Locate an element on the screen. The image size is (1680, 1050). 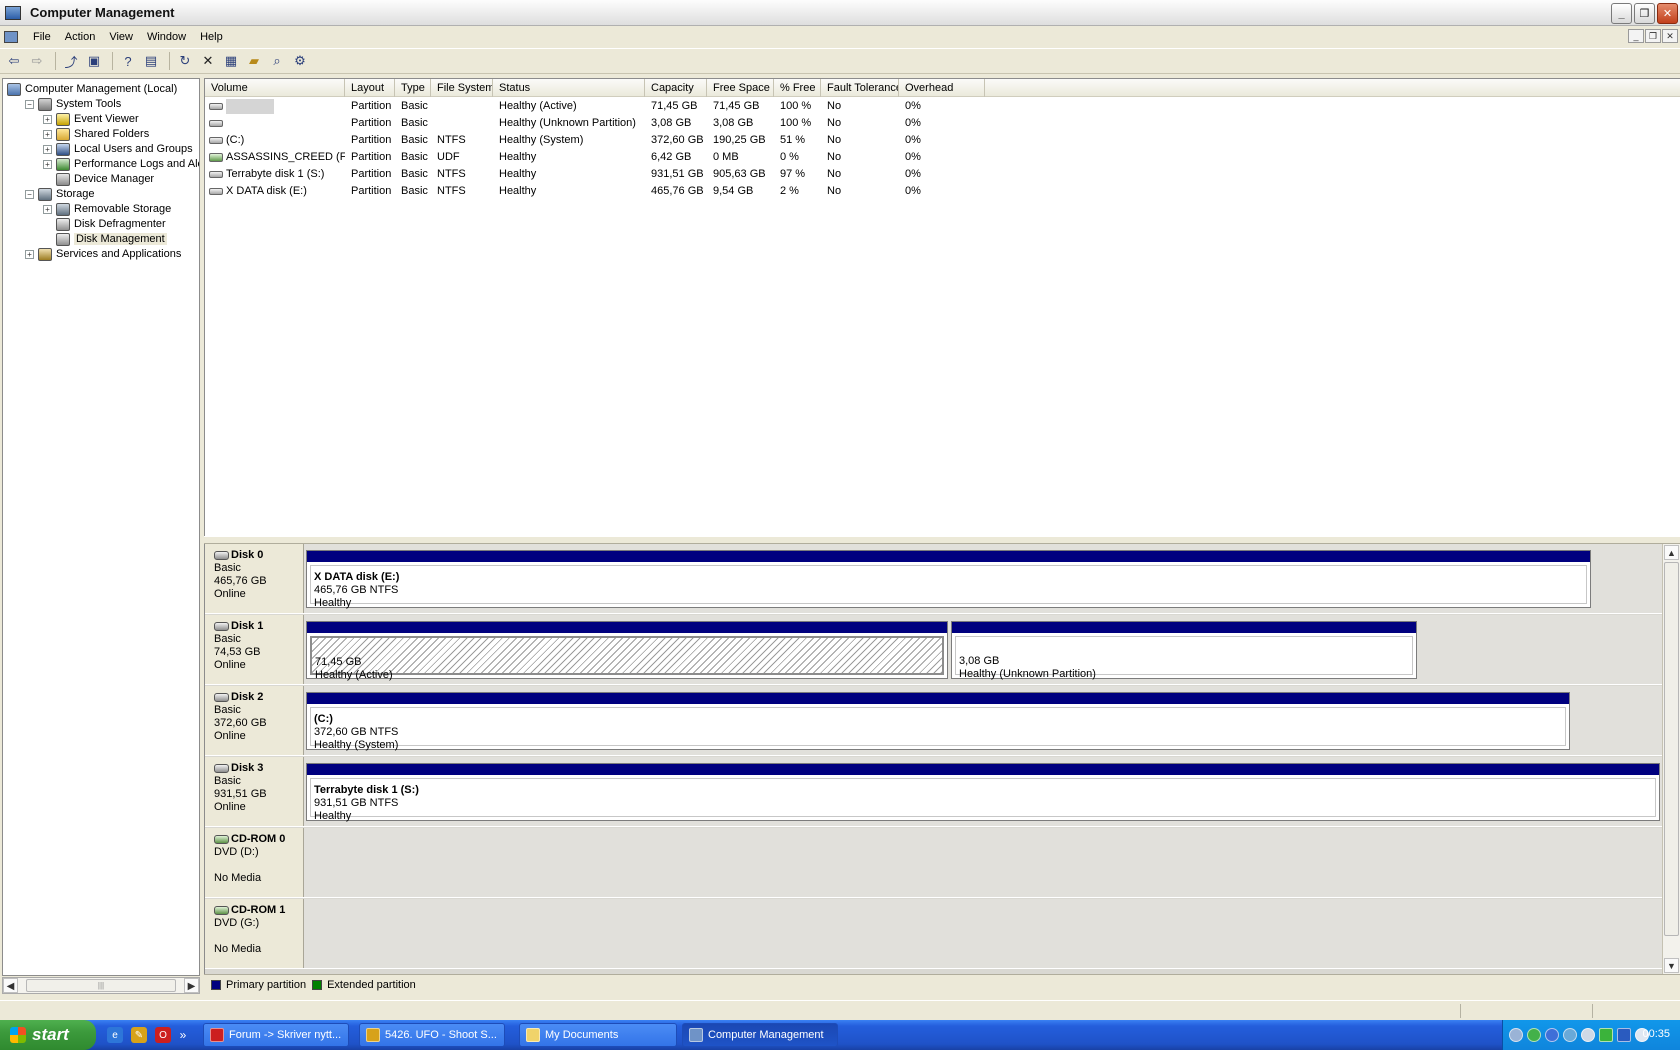
scroll-thumb: ||| is located at coordinates (101, 985).